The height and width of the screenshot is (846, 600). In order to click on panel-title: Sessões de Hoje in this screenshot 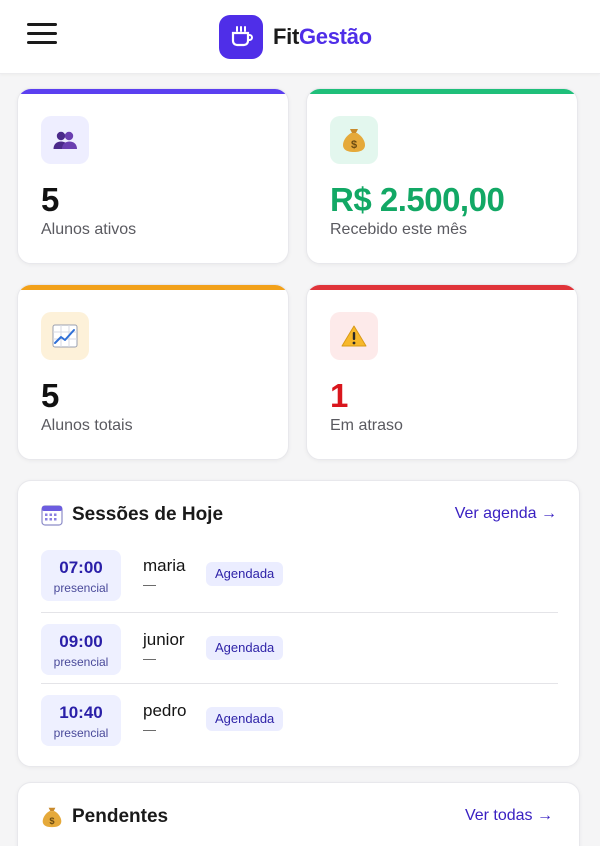, I will do `click(132, 515)`.